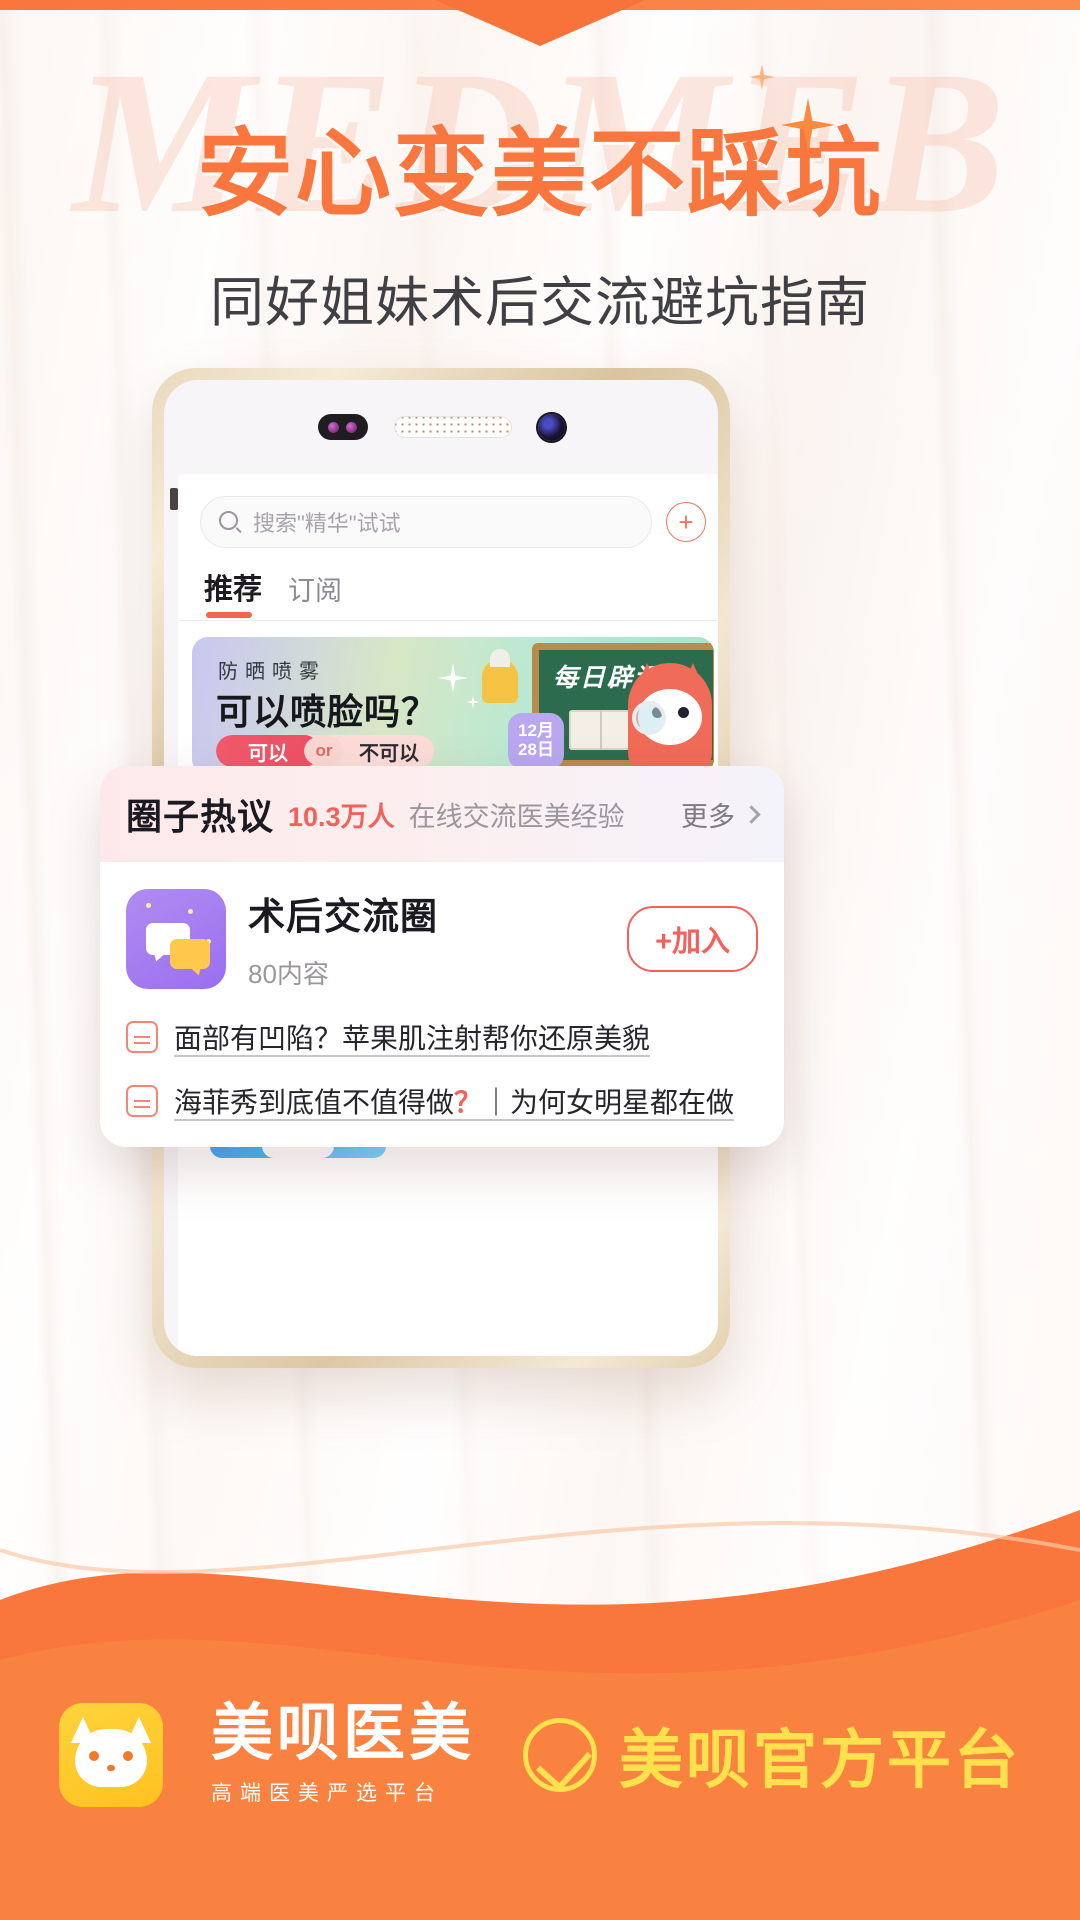  Describe the element at coordinates (536, 749) in the screenshot. I see `banner-date-day: 28日` at that location.